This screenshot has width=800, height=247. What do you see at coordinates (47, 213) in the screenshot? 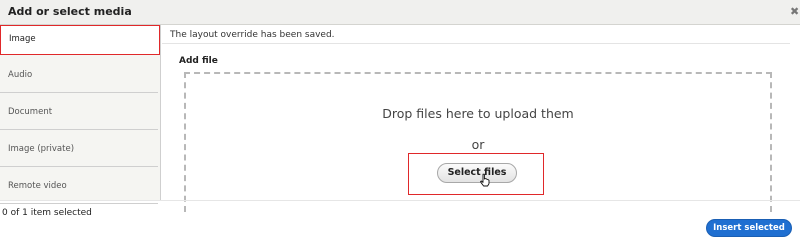
I see `selection-count: 0 of 1 item selected` at bounding box center [47, 213].